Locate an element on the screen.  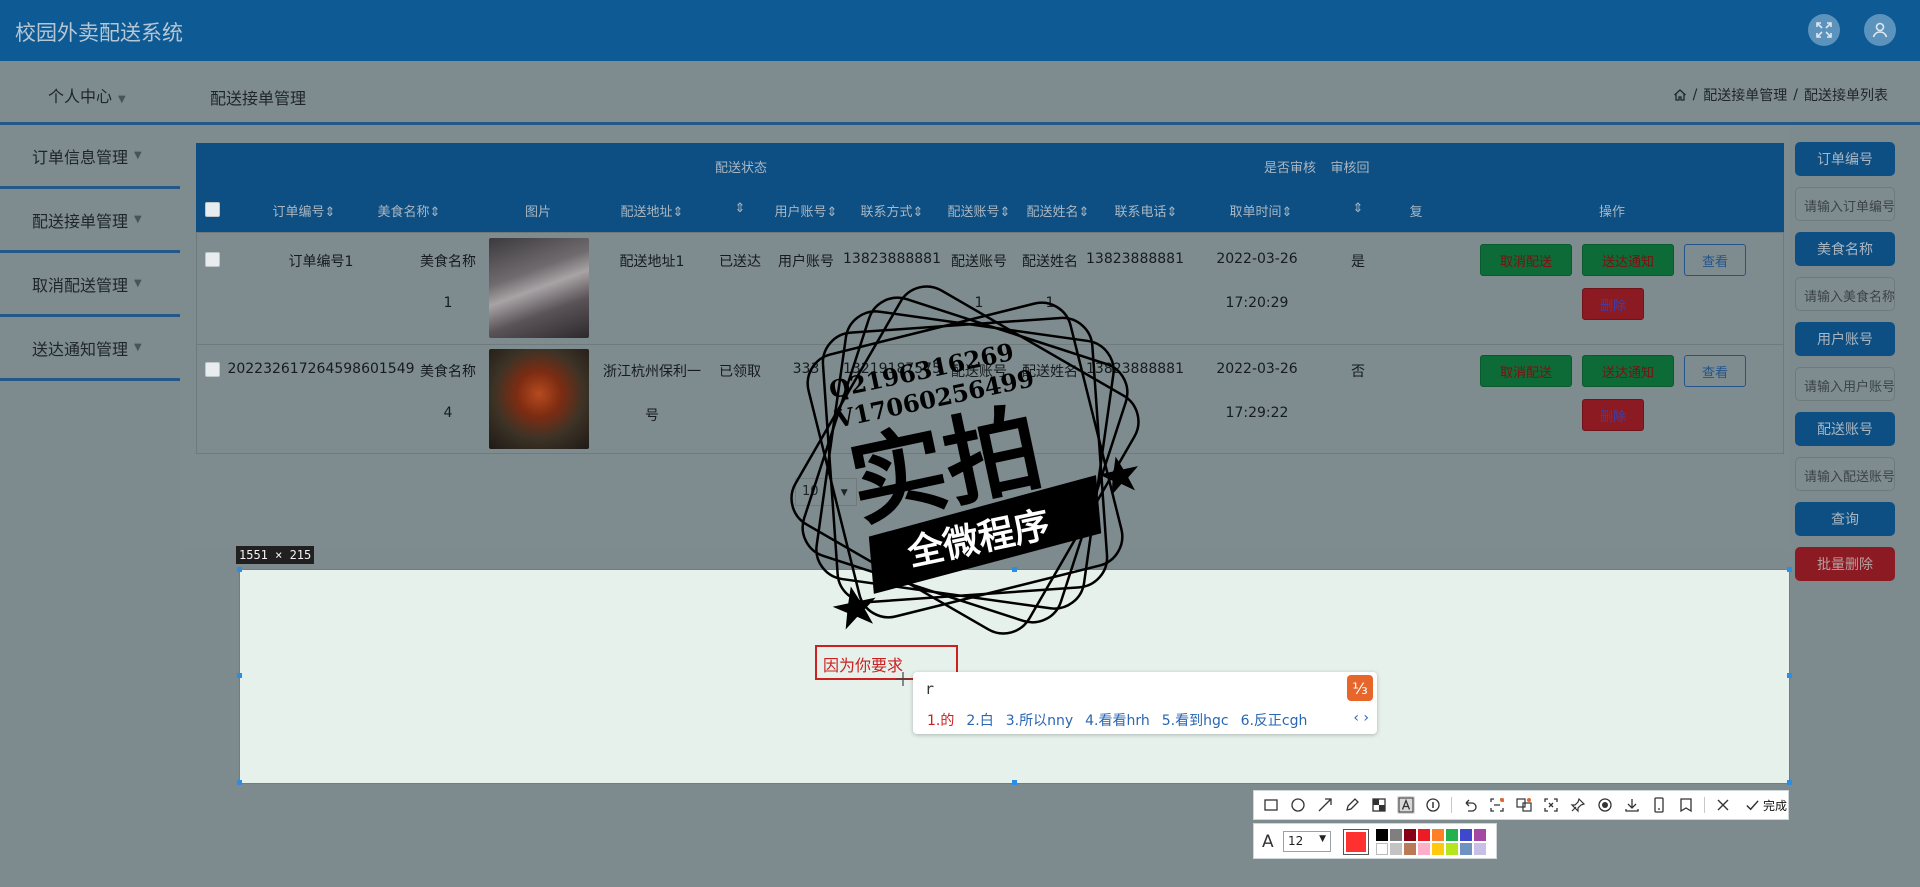
send-to-phone-icon is located at coordinates (1659, 805).